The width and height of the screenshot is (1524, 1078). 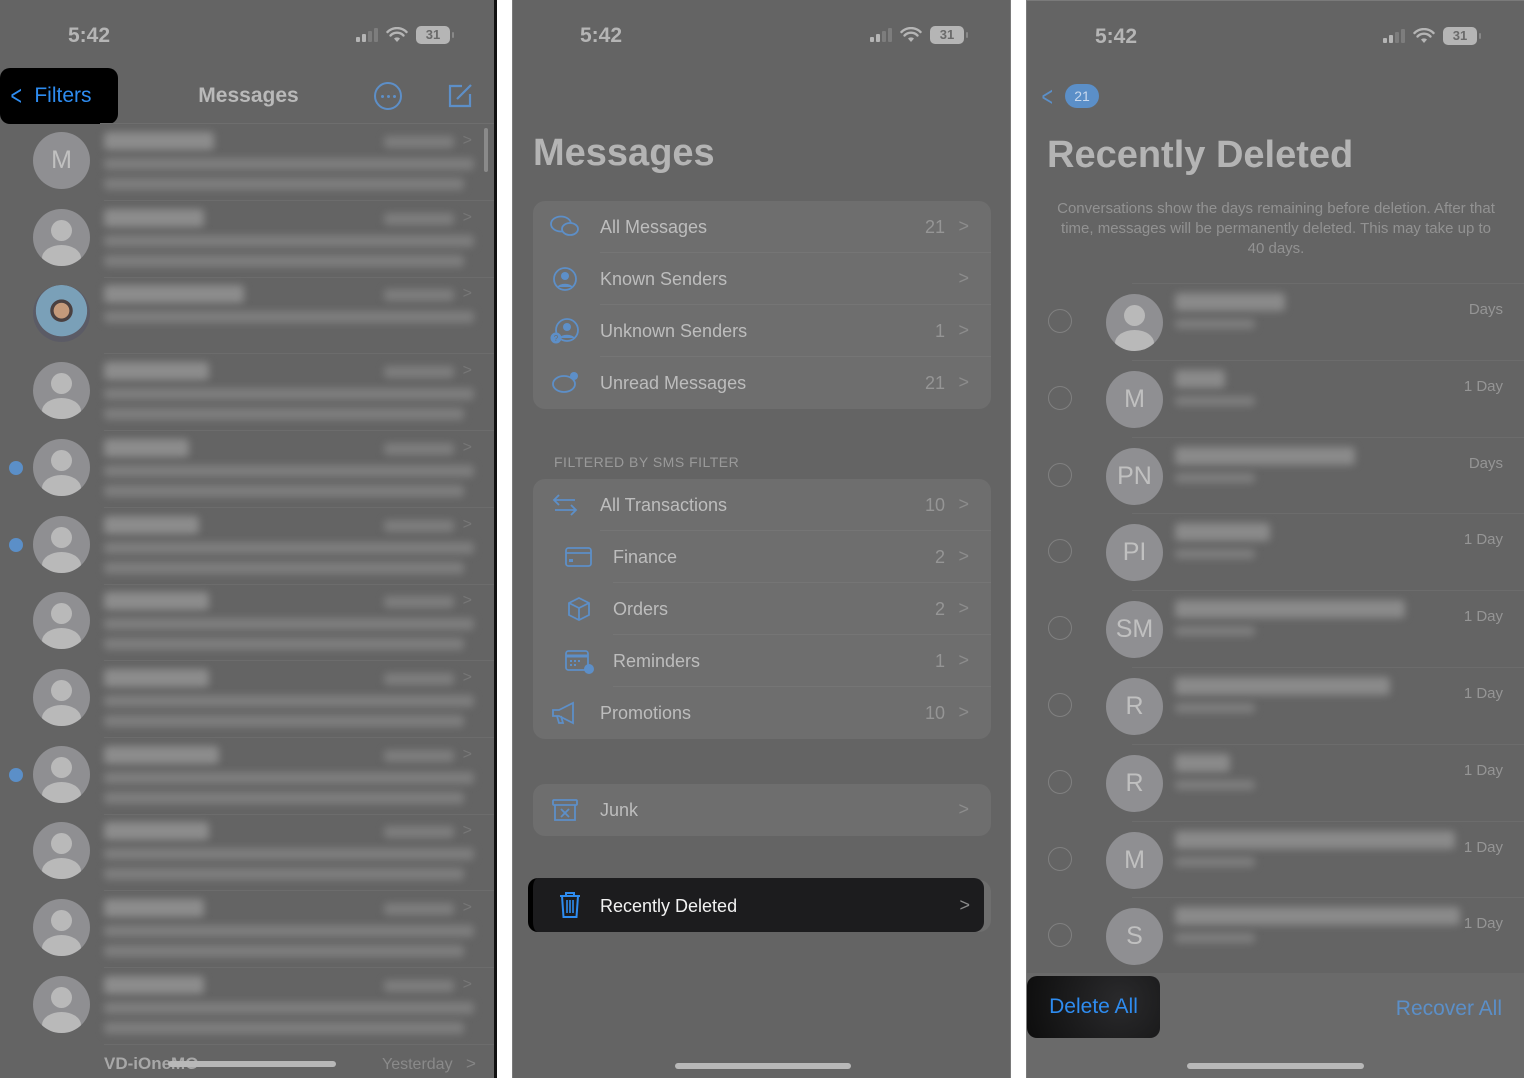 I want to click on wifi-icon, so click(x=911, y=34).